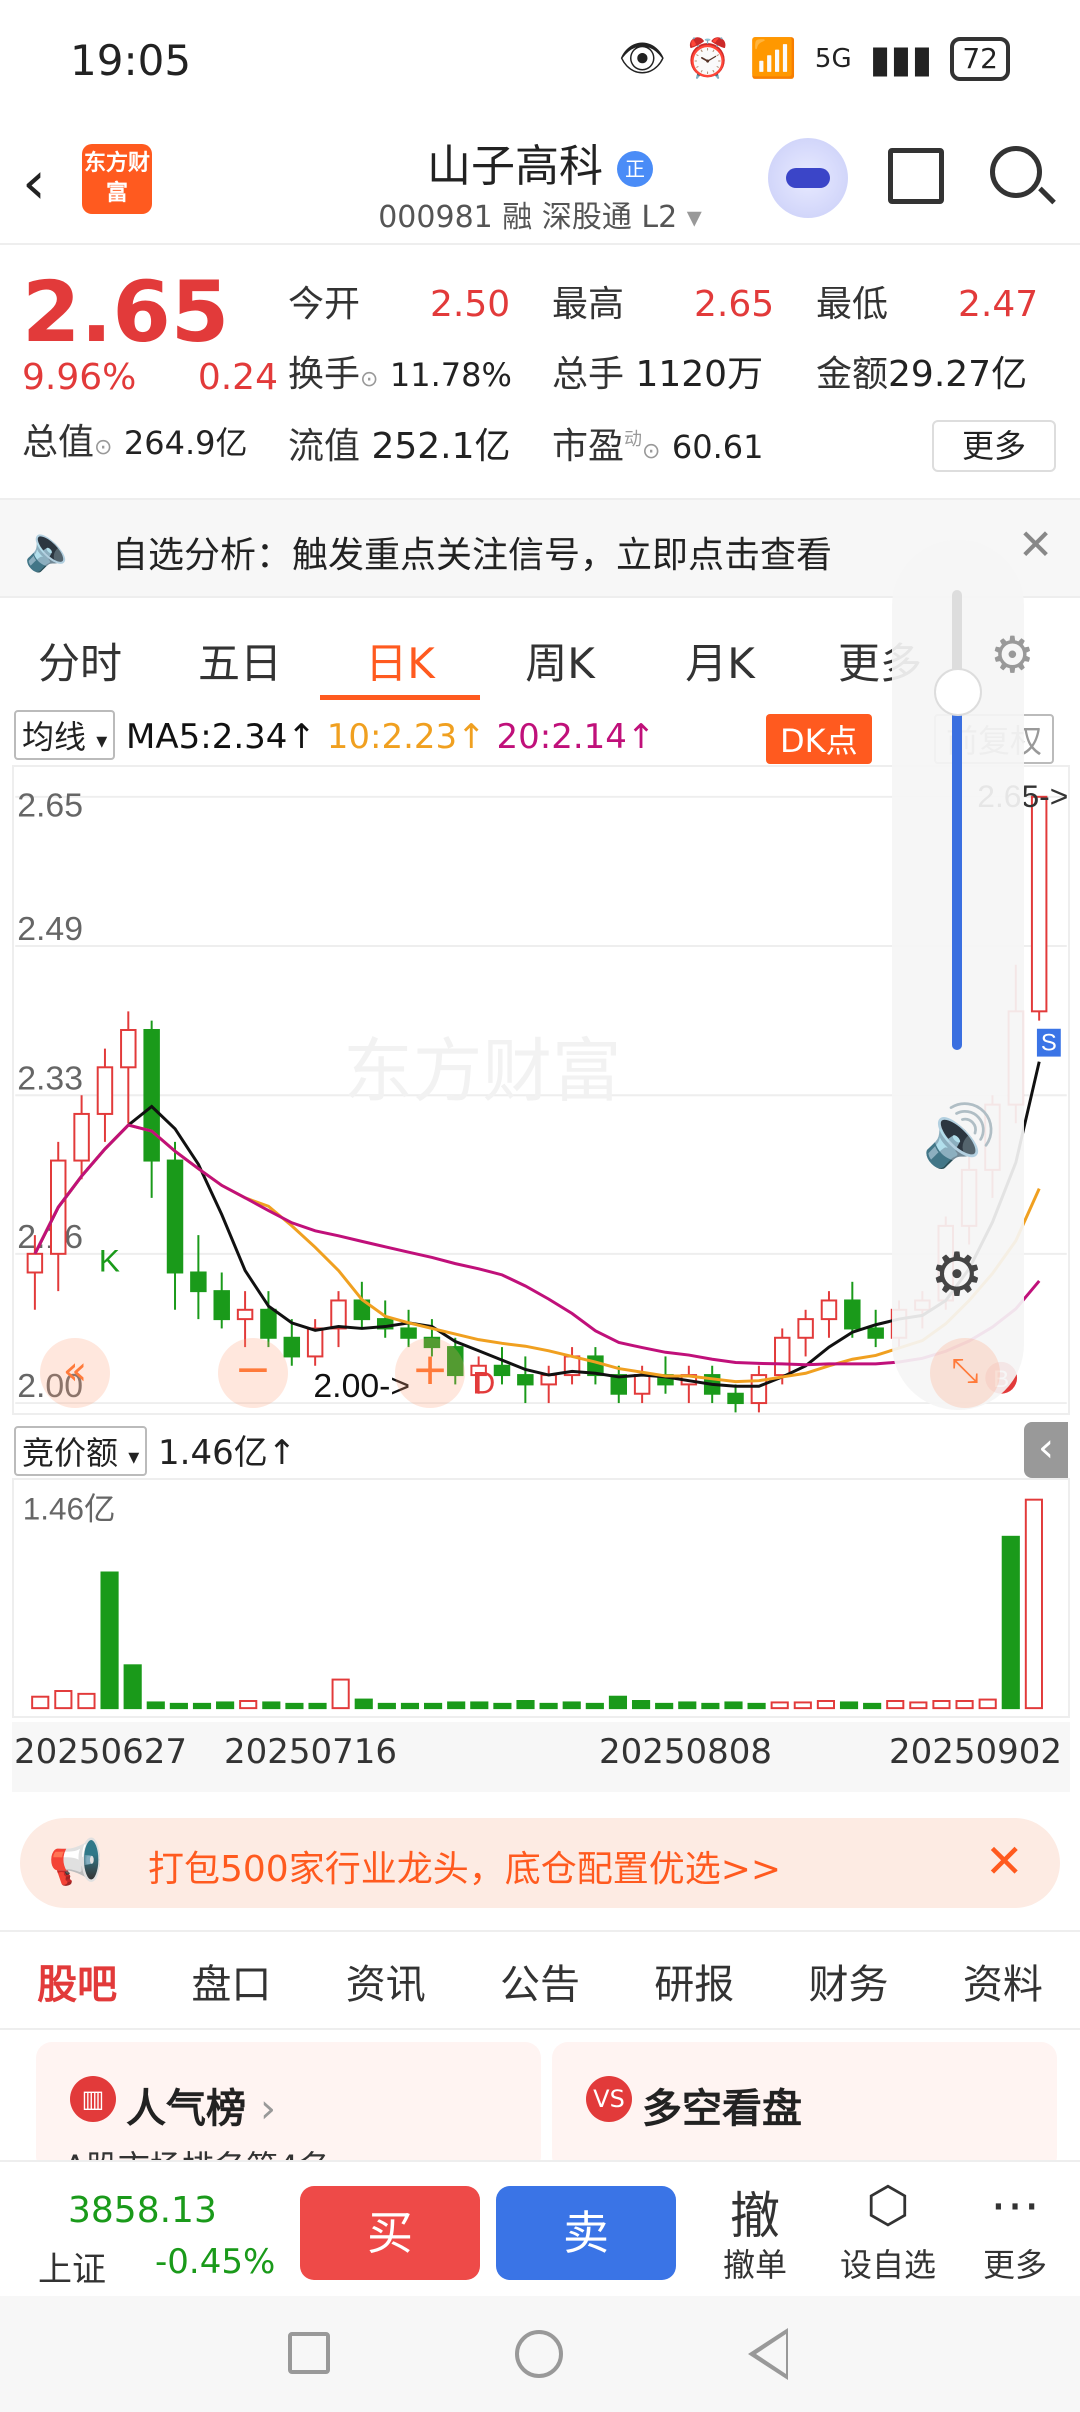 The height and width of the screenshot is (2412, 1080). I want to click on current-price: 2.65, so click(126, 312).